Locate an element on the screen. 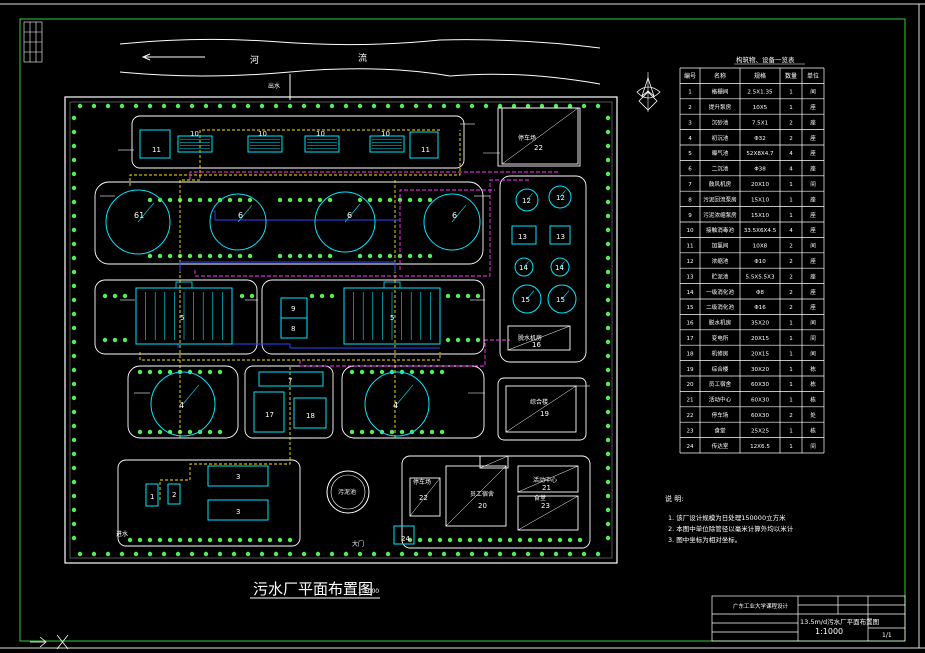 The image size is (925, 653). table-cell: 加氯间 is located at coordinates (720, 246).